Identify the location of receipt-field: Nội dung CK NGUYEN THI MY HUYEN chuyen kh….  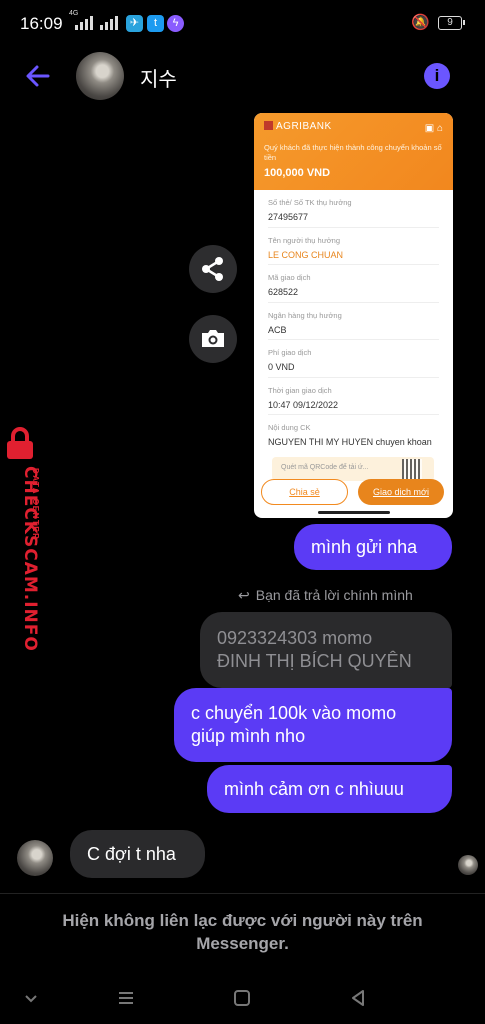
(353, 434).